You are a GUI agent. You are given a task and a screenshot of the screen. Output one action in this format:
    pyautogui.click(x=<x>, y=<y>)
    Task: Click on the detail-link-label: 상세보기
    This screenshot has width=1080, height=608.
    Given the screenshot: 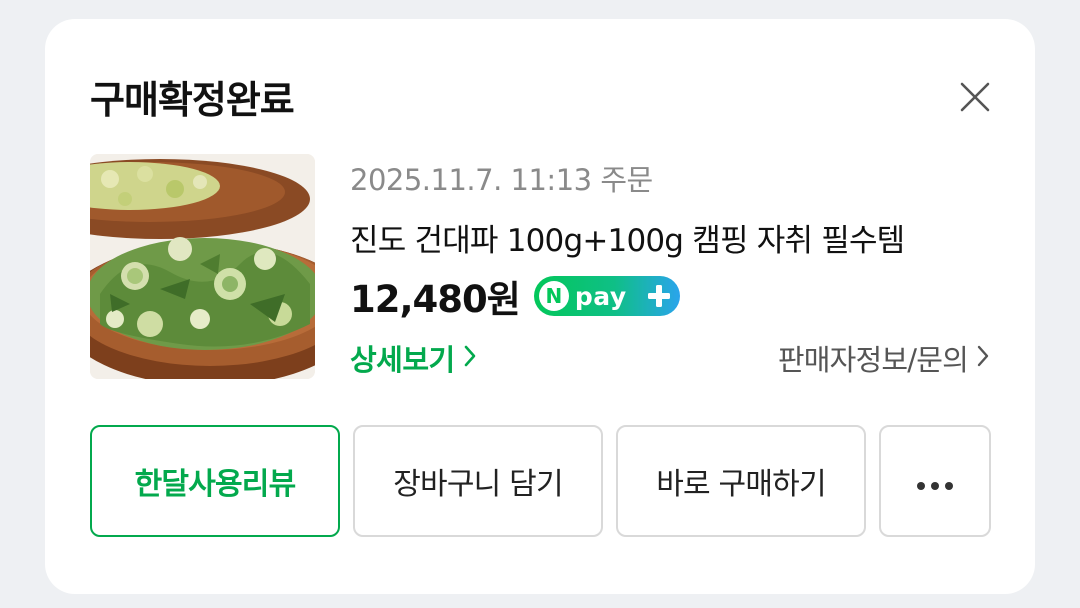 What is the action you would take?
    pyautogui.click(x=402, y=360)
    